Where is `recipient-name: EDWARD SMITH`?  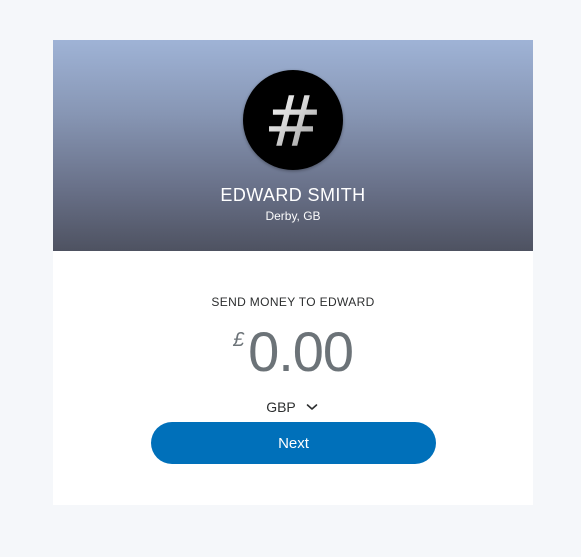 recipient-name: EDWARD SMITH is located at coordinates (293, 195).